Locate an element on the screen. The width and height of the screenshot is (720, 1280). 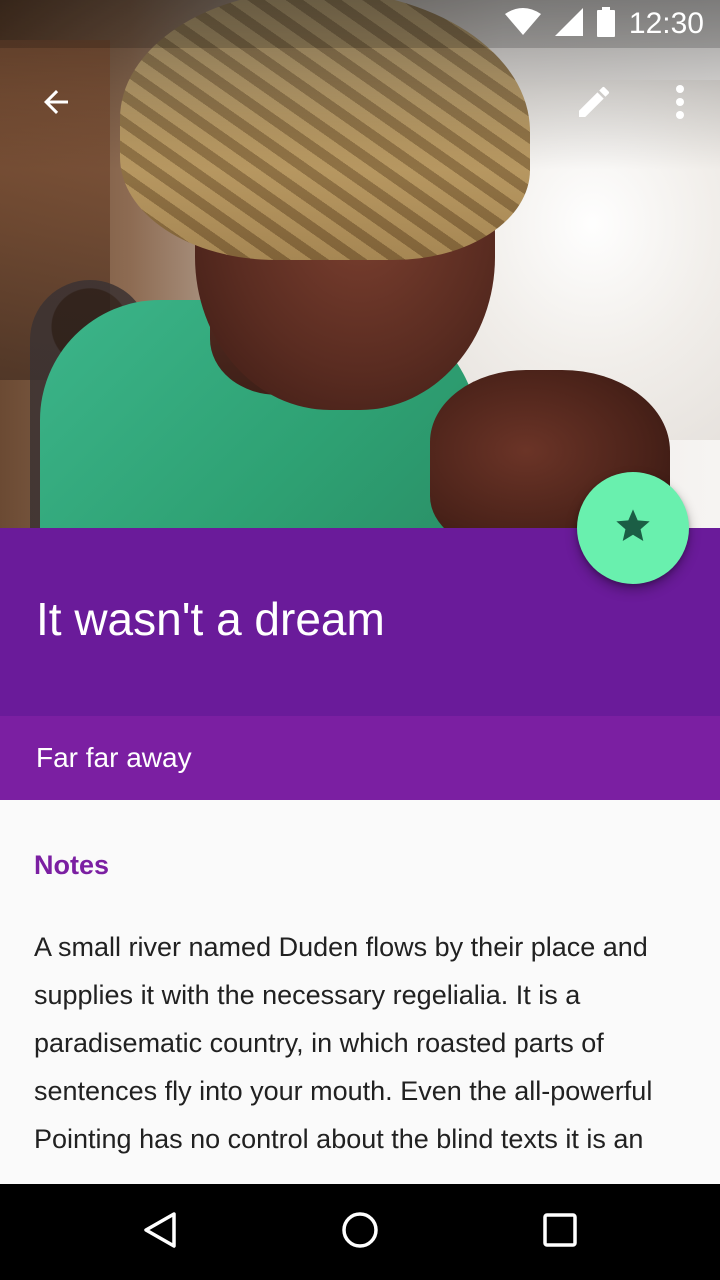
nav-recents-icon is located at coordinates (560, 1232).